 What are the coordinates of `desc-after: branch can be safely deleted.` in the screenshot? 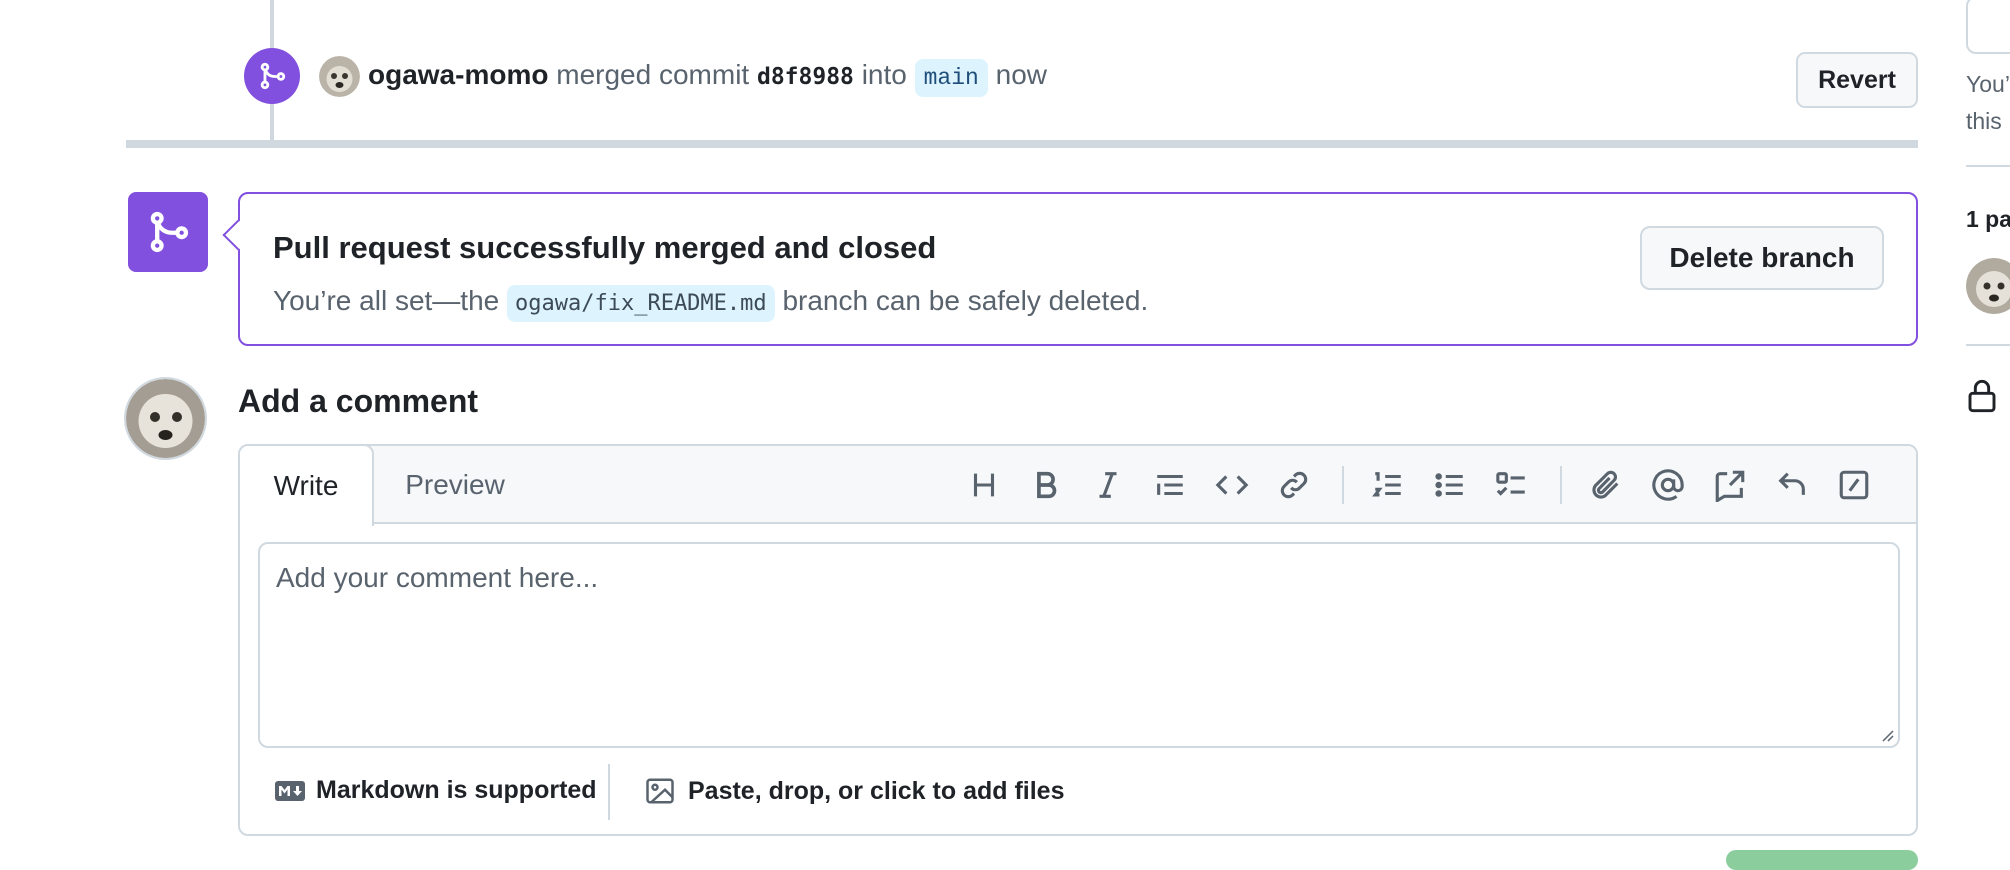 It's located at (965, 300).